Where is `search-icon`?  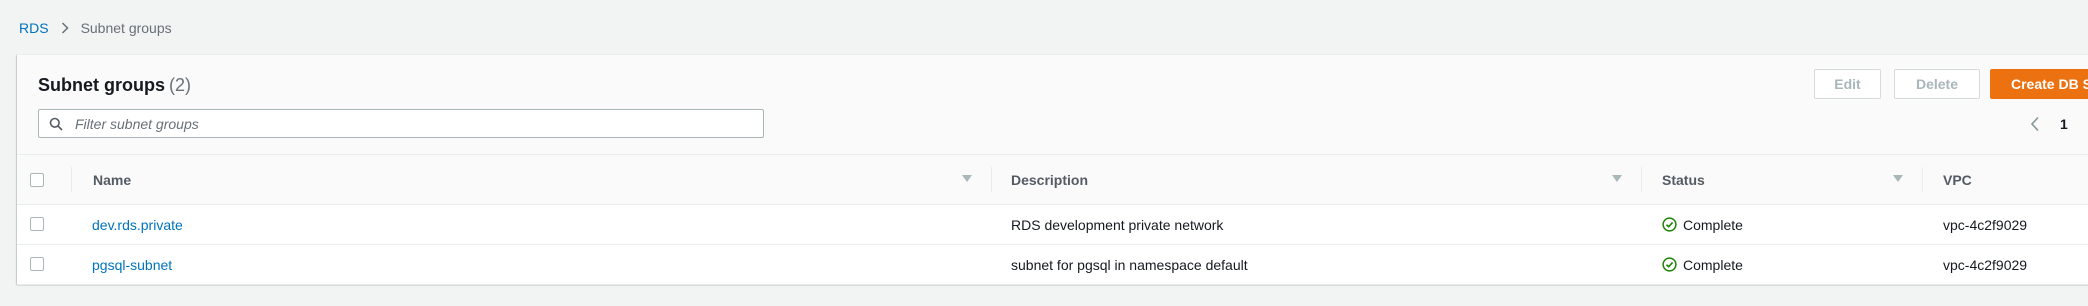
search-icon is located at coordinates (57, 124).